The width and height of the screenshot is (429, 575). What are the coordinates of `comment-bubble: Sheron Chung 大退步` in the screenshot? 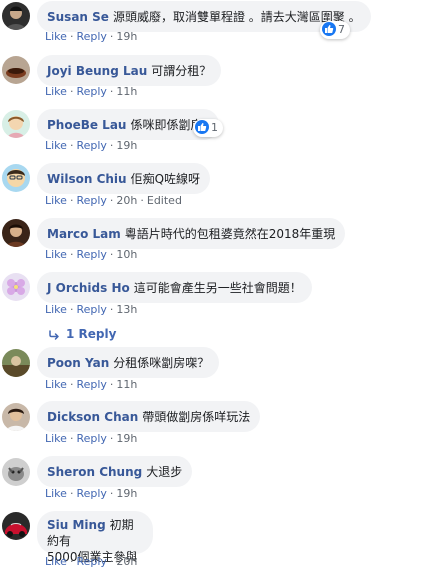 It's located at (115, 471).